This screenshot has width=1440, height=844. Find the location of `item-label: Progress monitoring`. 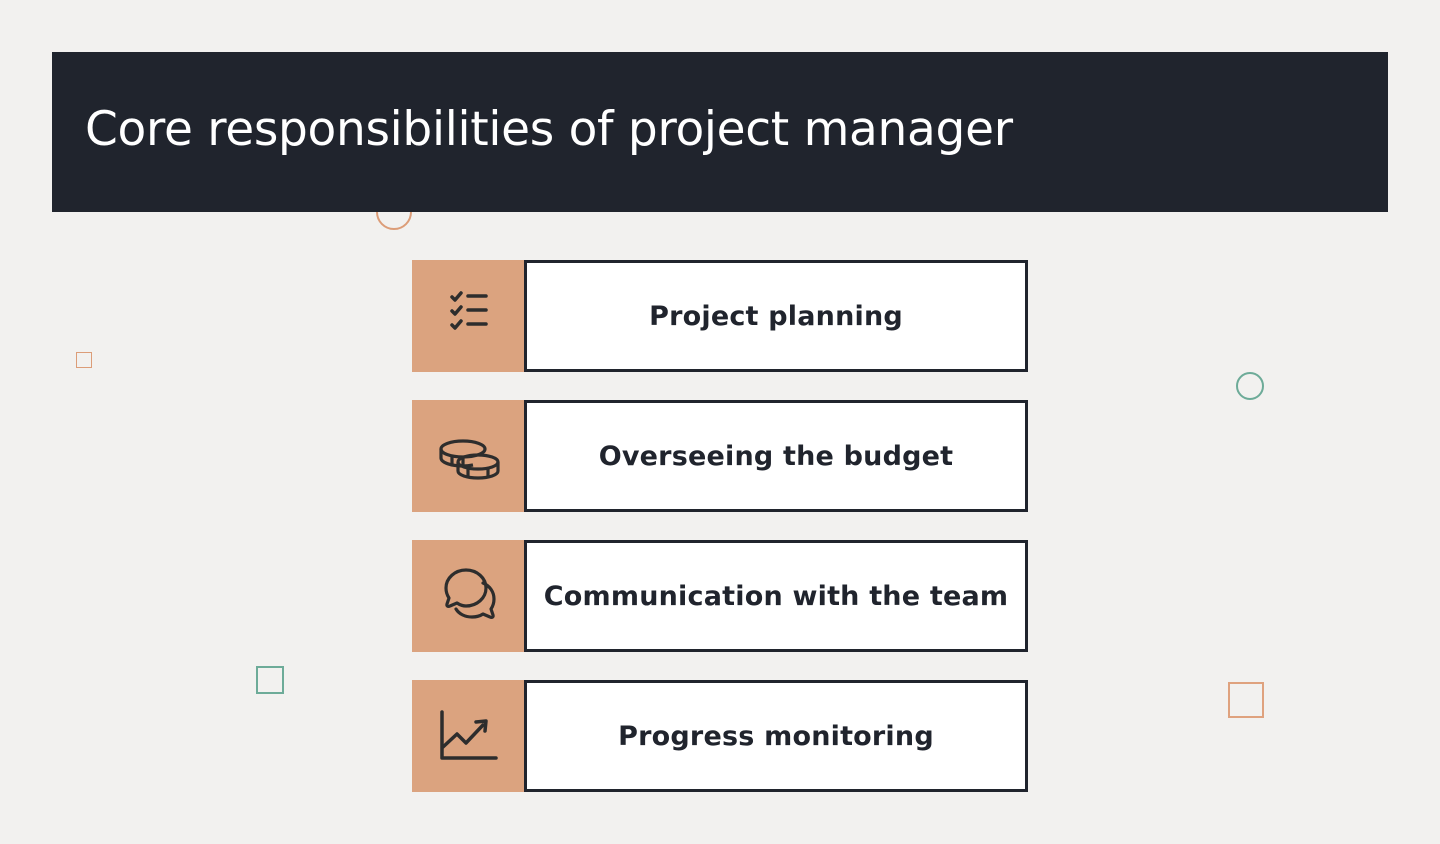

item-label: Progress monitoring is located at coordinates (776, 736).